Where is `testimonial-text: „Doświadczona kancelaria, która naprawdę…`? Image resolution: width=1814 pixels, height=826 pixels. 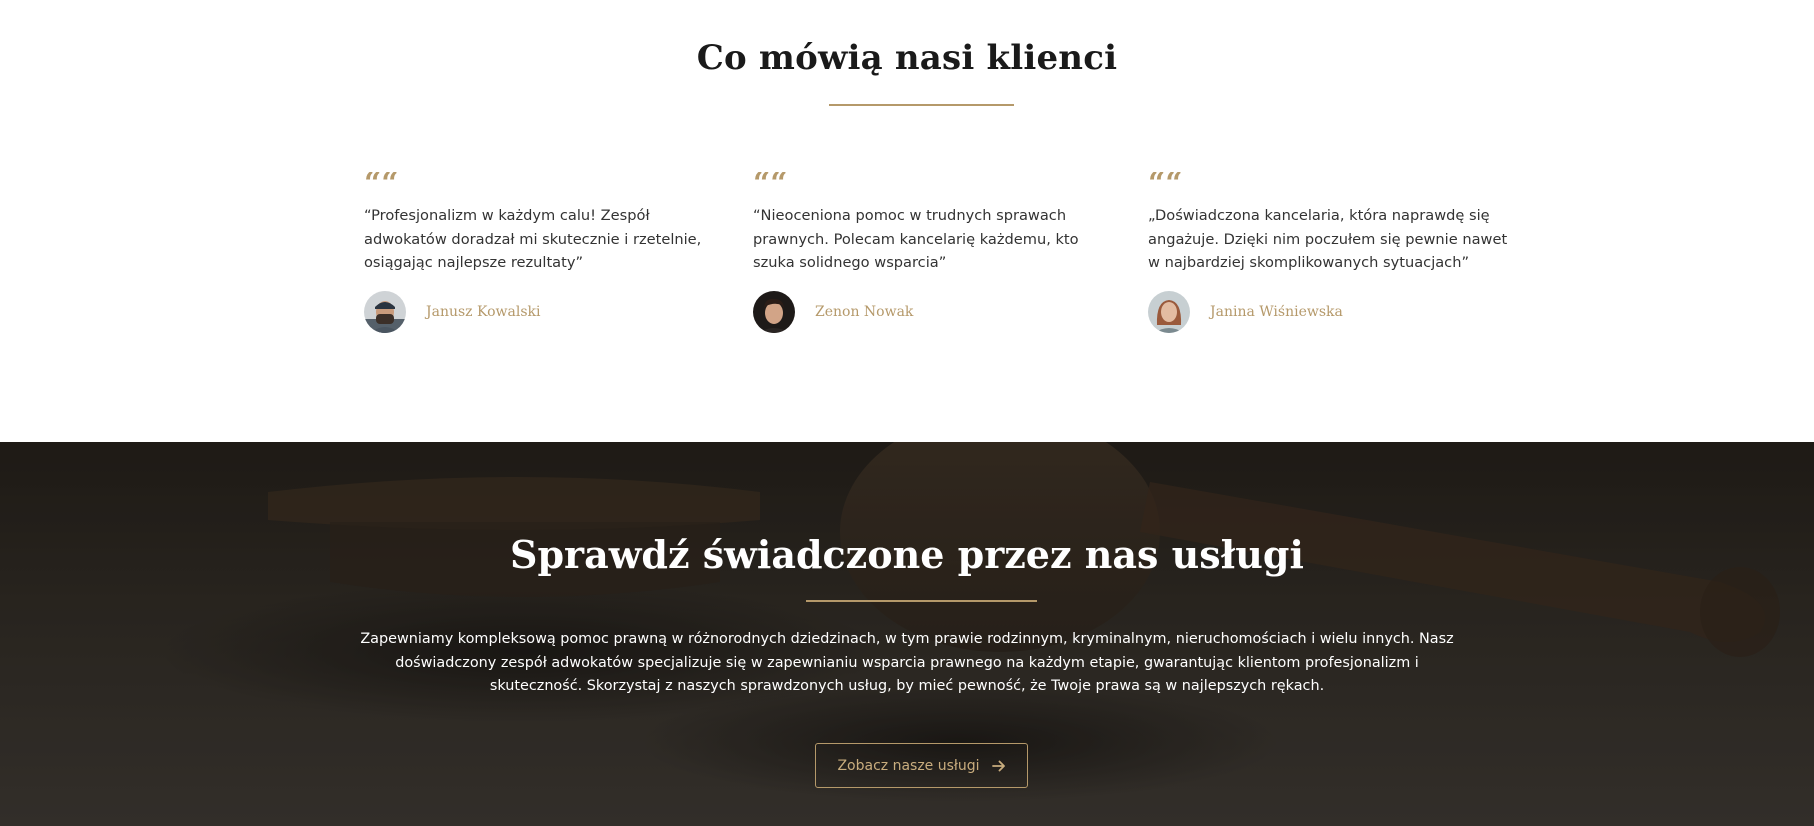
testimonial-text: „Doświadczona kancelaria, która naprawdę… is located at coordinates (1328, 239).